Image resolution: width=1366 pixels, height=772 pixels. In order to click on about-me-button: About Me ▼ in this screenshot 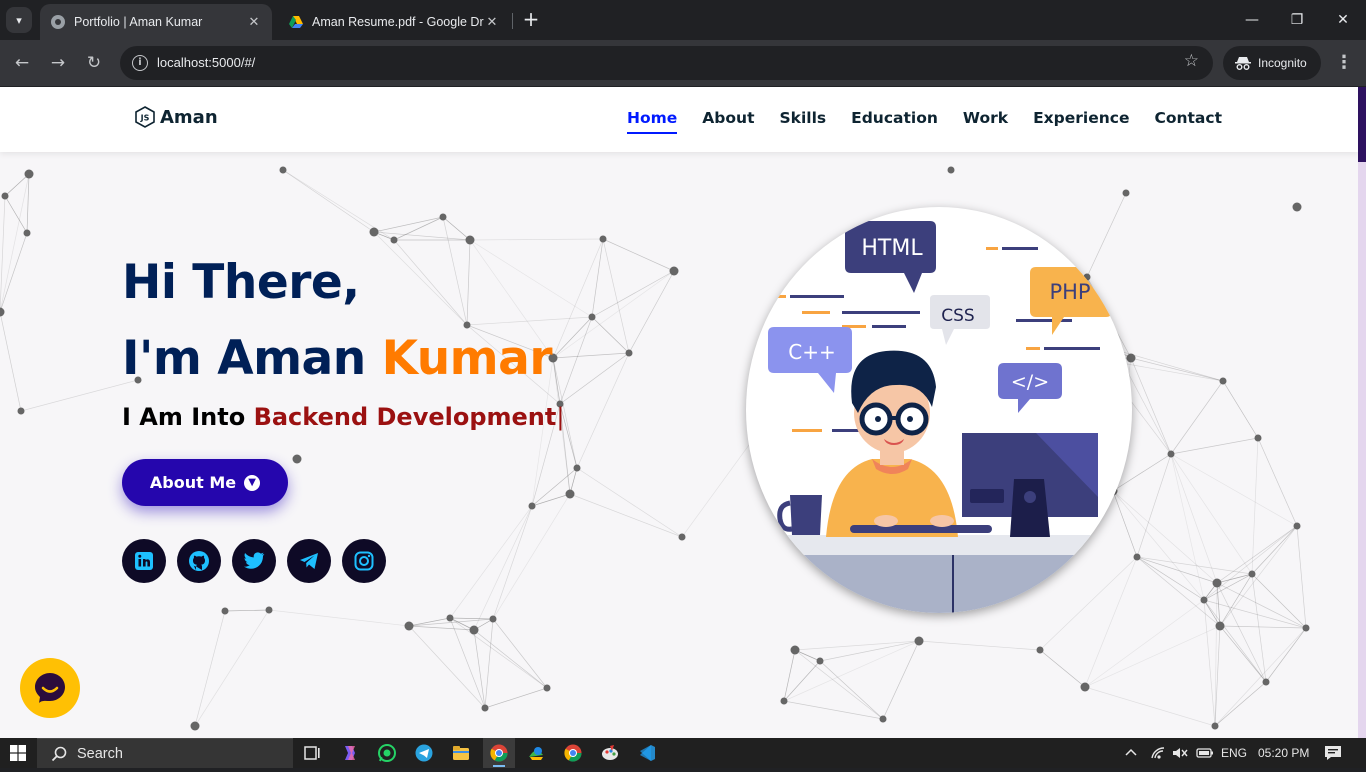, I will do `click(205, 482)`.